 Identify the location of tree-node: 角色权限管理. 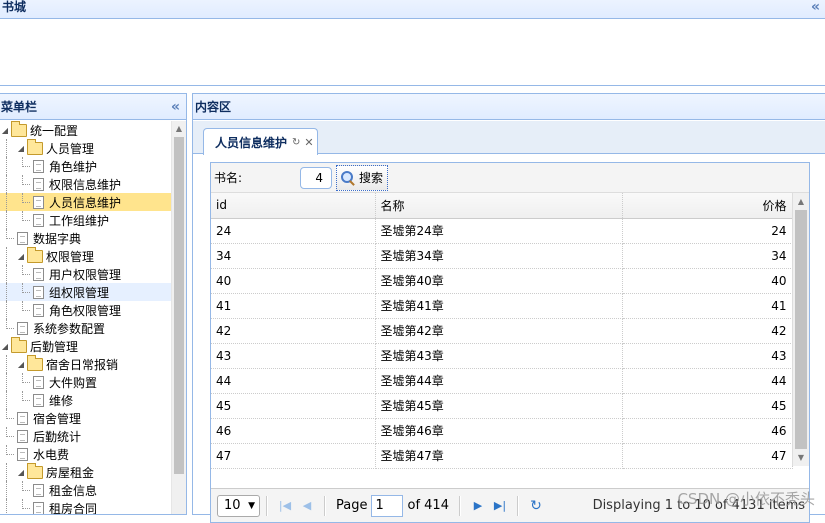
(85, 310).